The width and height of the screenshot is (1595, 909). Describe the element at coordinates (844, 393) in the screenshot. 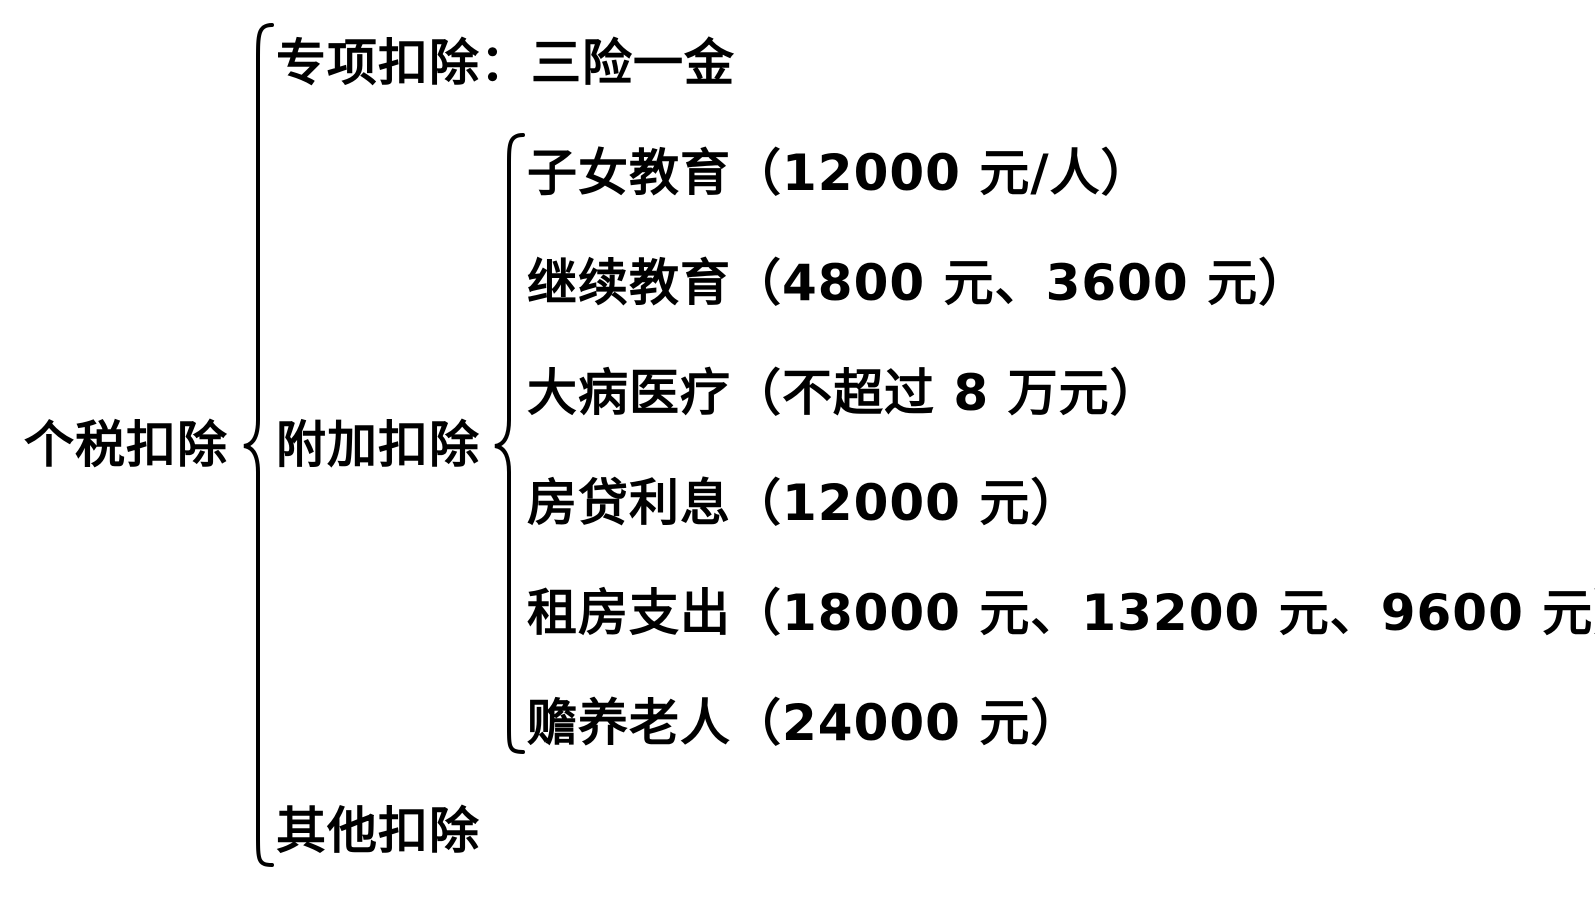

I see `serious-illness-item: 大病医疗（不超过 8 万元）` at that location.